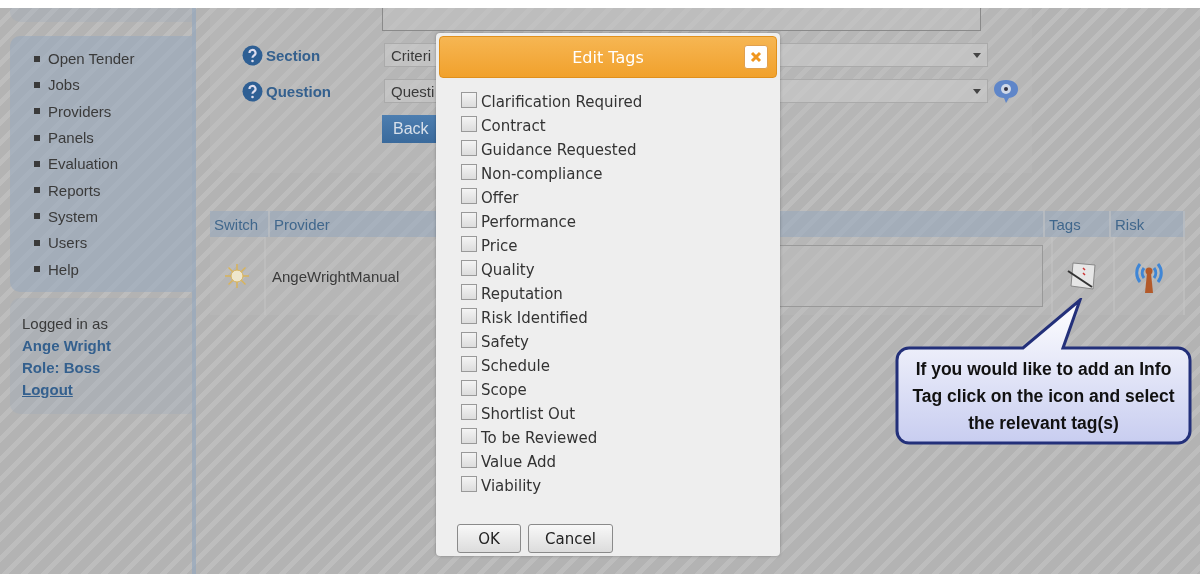 This screenshot has width=1200, height=574. I want to click on menu-item: Users, so click(113, 243).